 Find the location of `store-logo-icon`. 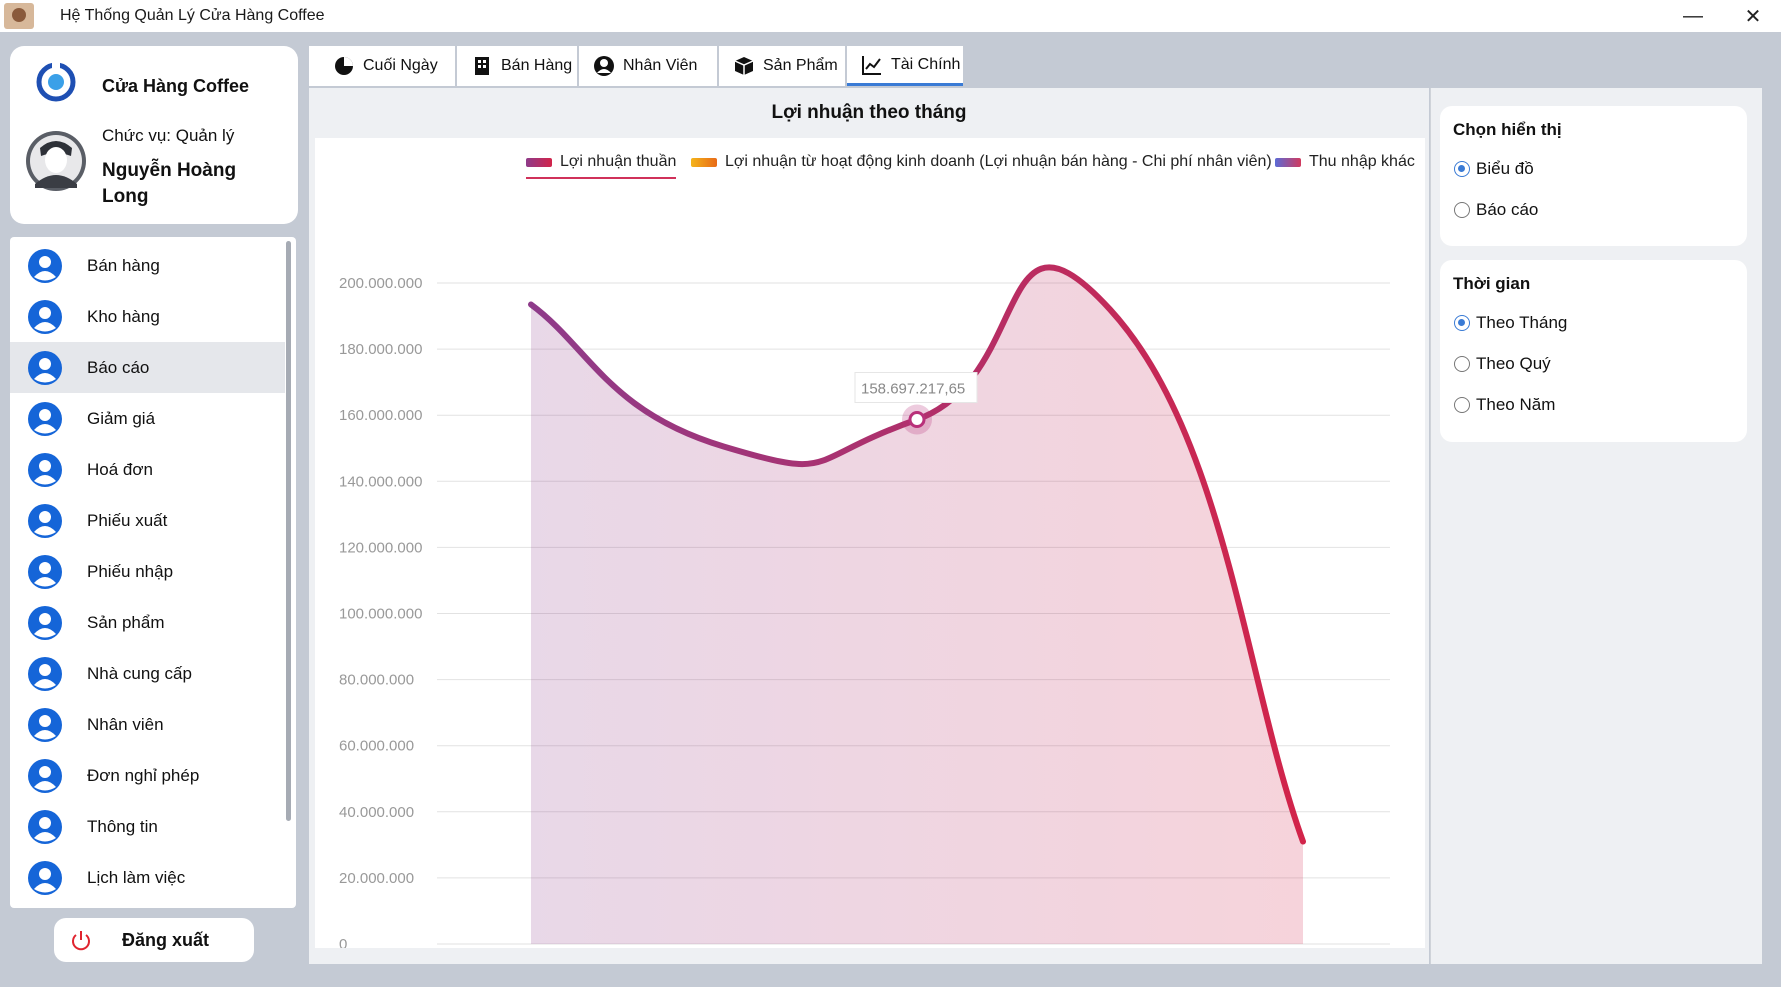

store-logo-icon is located at coordinates (56, 82).